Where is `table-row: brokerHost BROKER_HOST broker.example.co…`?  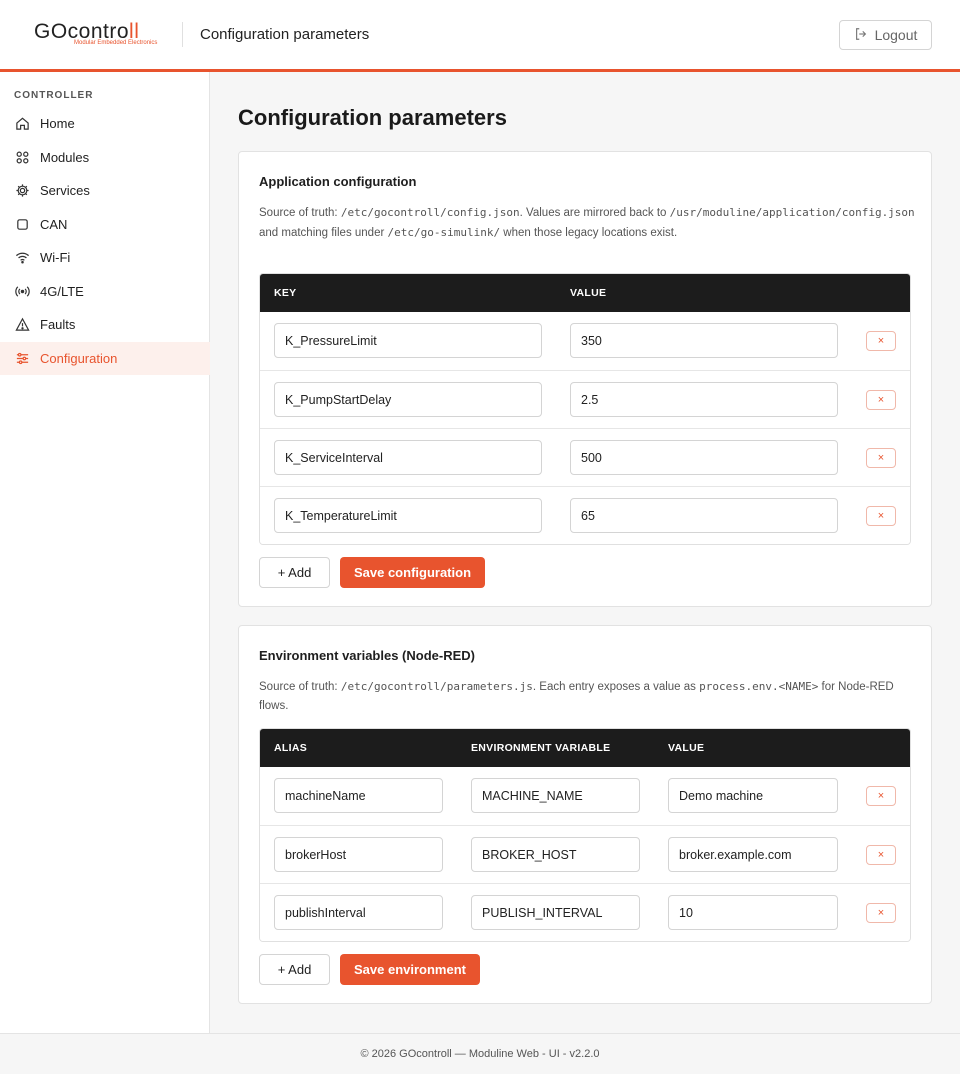
table-row: brokerHost BROKER_HOST broker.example.co… is located at coordinates (585, 854).